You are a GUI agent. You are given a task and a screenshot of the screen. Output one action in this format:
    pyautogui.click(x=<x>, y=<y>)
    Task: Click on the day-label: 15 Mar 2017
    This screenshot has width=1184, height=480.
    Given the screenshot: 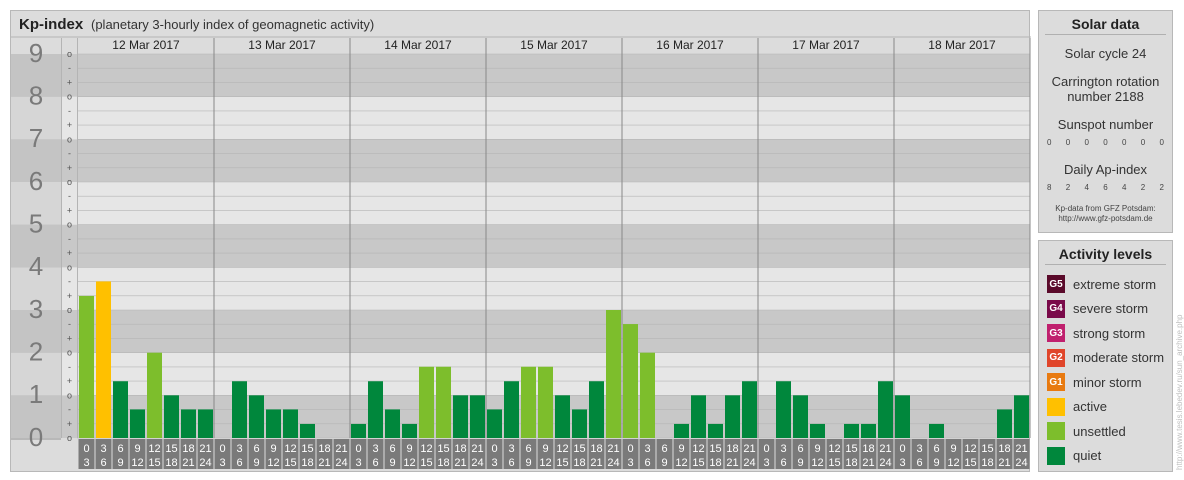 What is the action you would take?
    pyautogui.click(x=554, y=45)
    